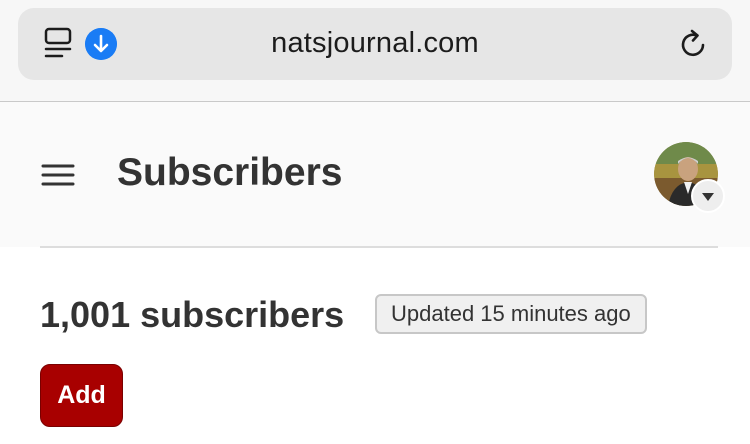 The width and height of the screenshot is (750, 444). What do you see at coordinates (379, 247) in the screenshot?
I see `header-divider` at bounding box center [379, 247].